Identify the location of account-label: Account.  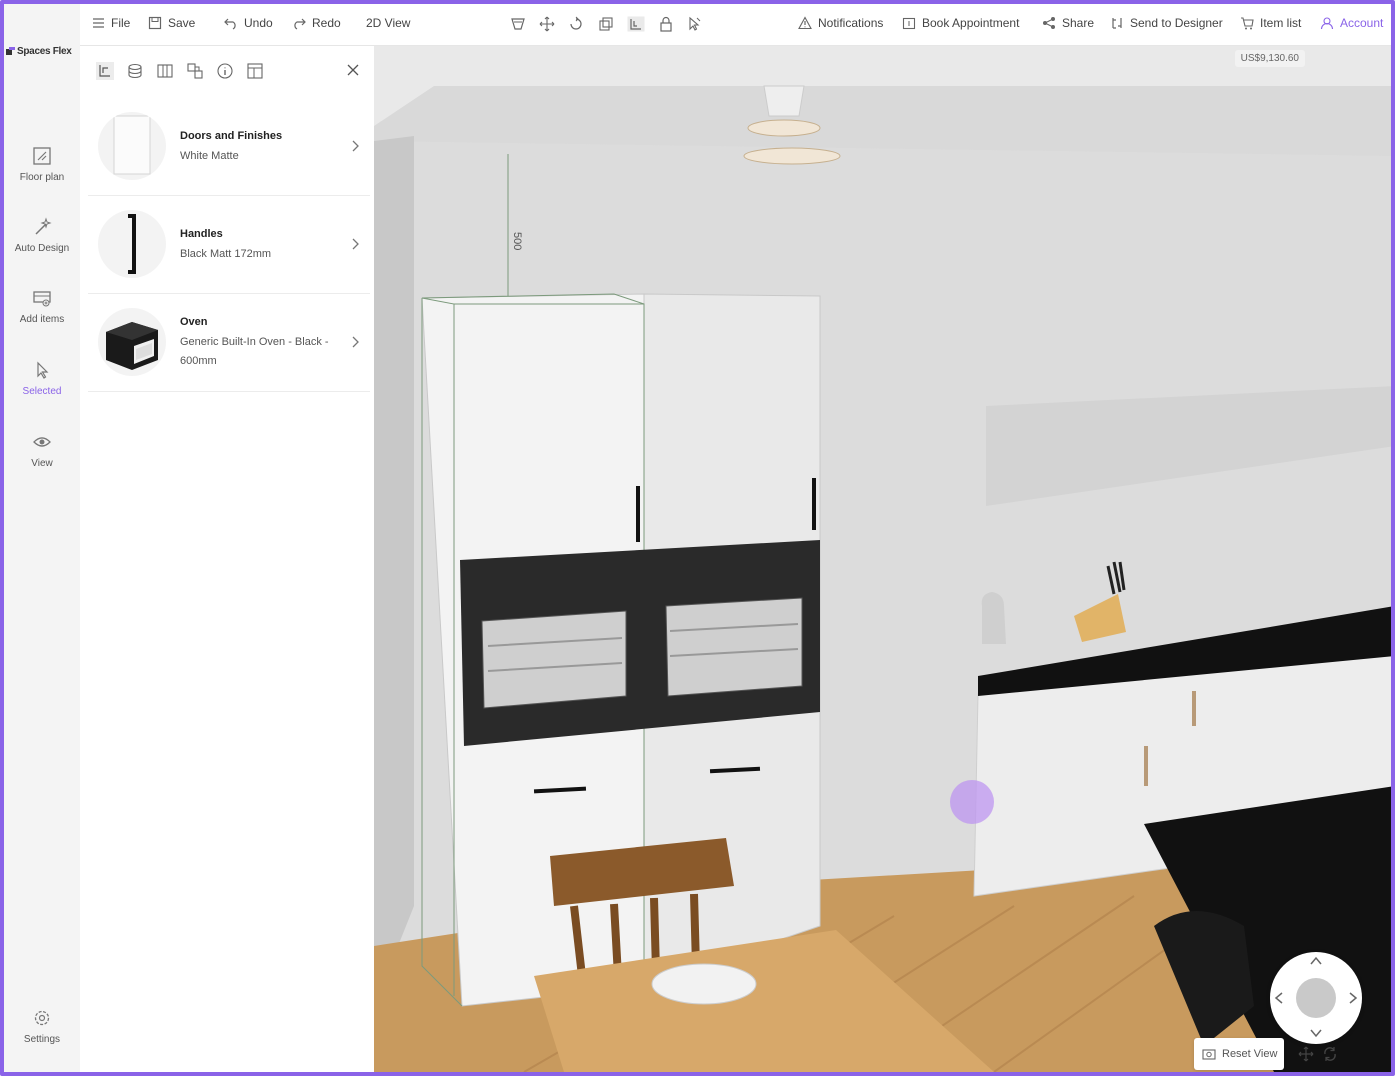
(1362, 23).